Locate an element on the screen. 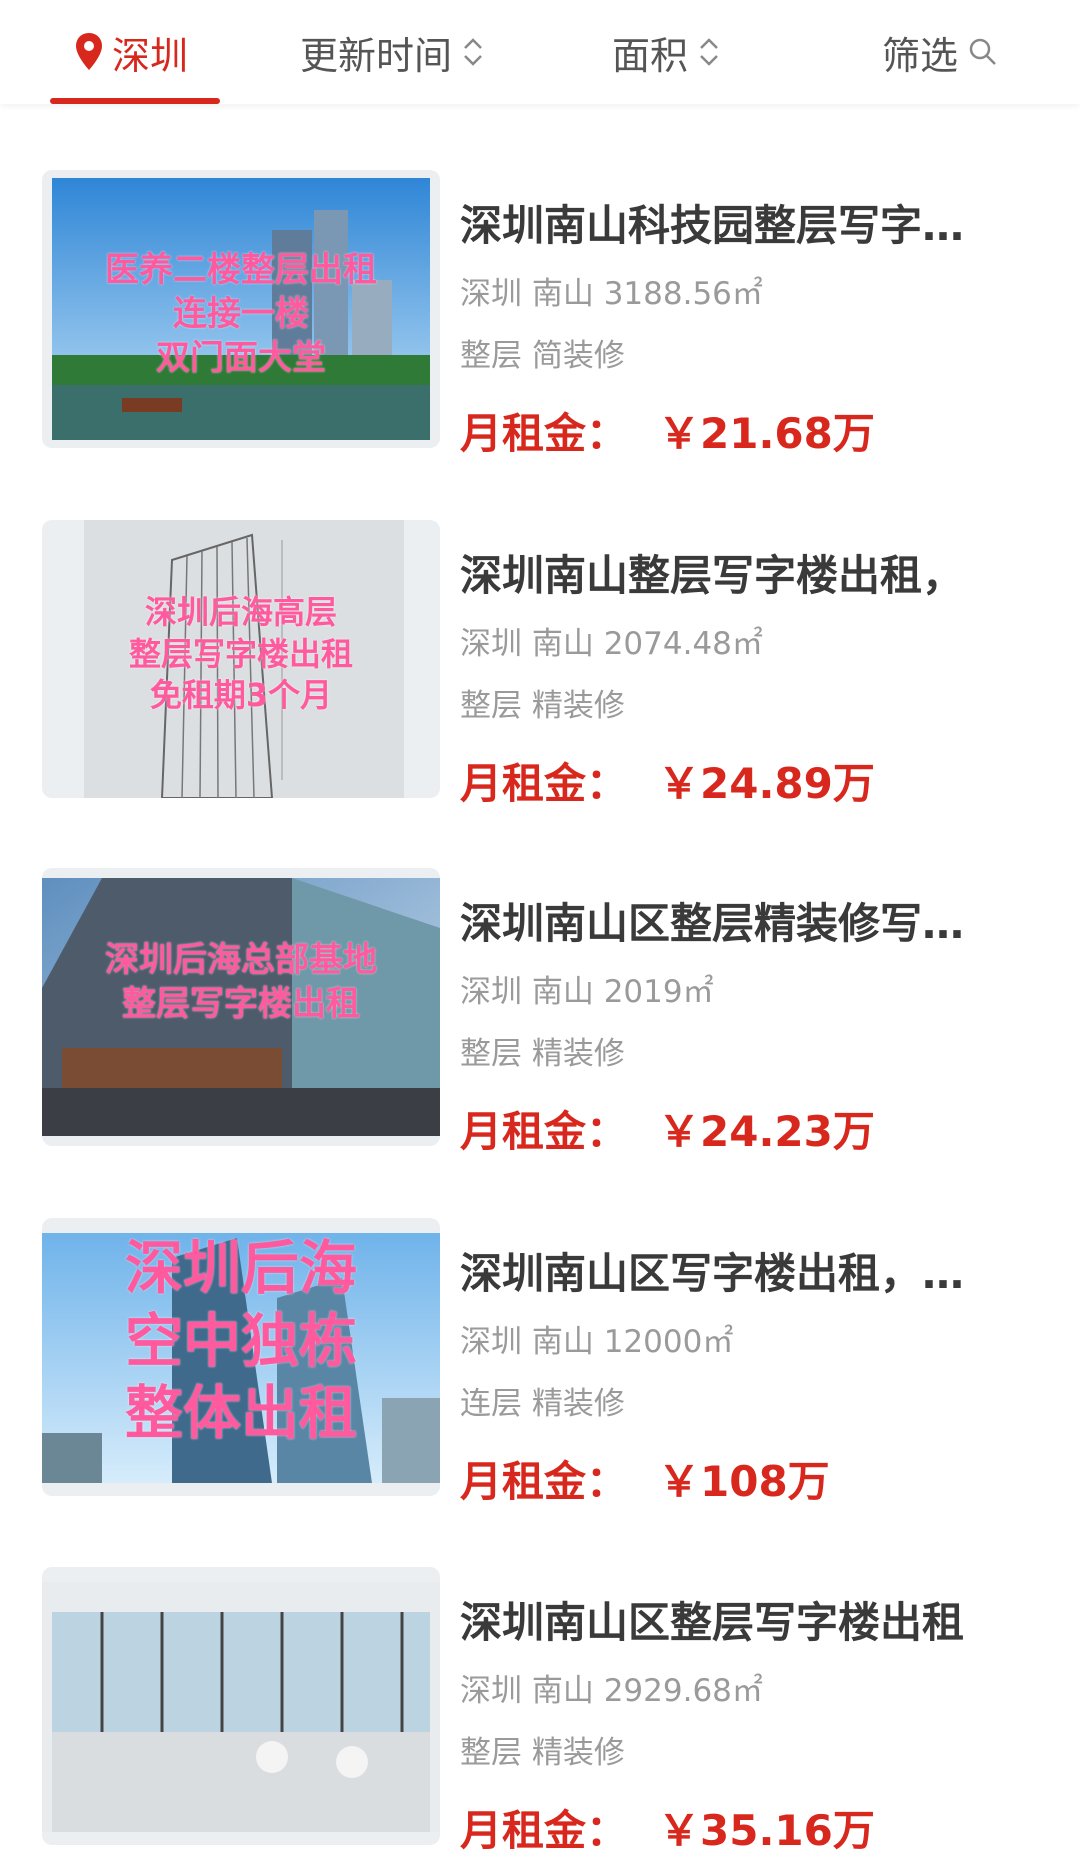  sort-by-area: 面积 is located at coordinates (666, 52).